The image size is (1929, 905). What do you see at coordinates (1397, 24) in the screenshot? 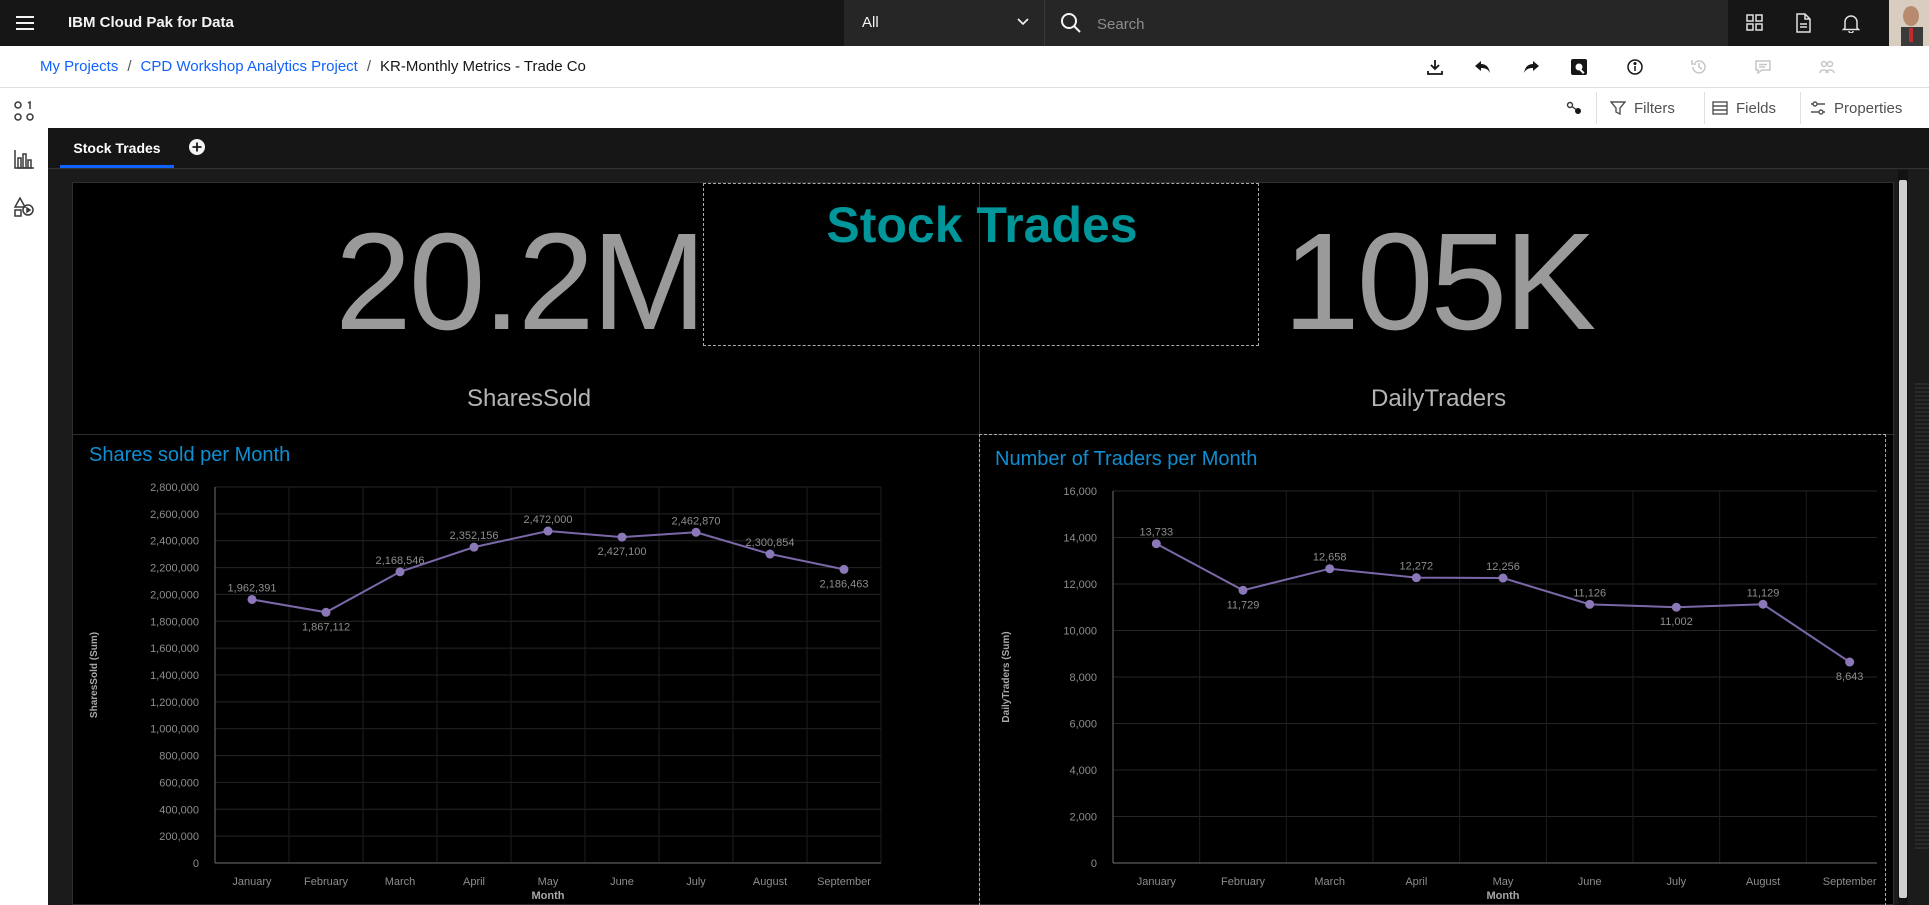
I see `search-input` at bounding box center [1397, 24].